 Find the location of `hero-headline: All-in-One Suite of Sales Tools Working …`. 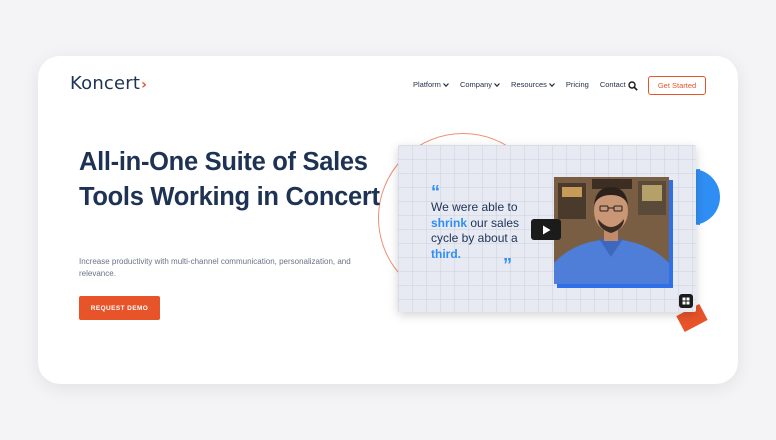

hero-headline: All-in-One Suite of Sales Tools Working … is located at coordinates (229, 179).